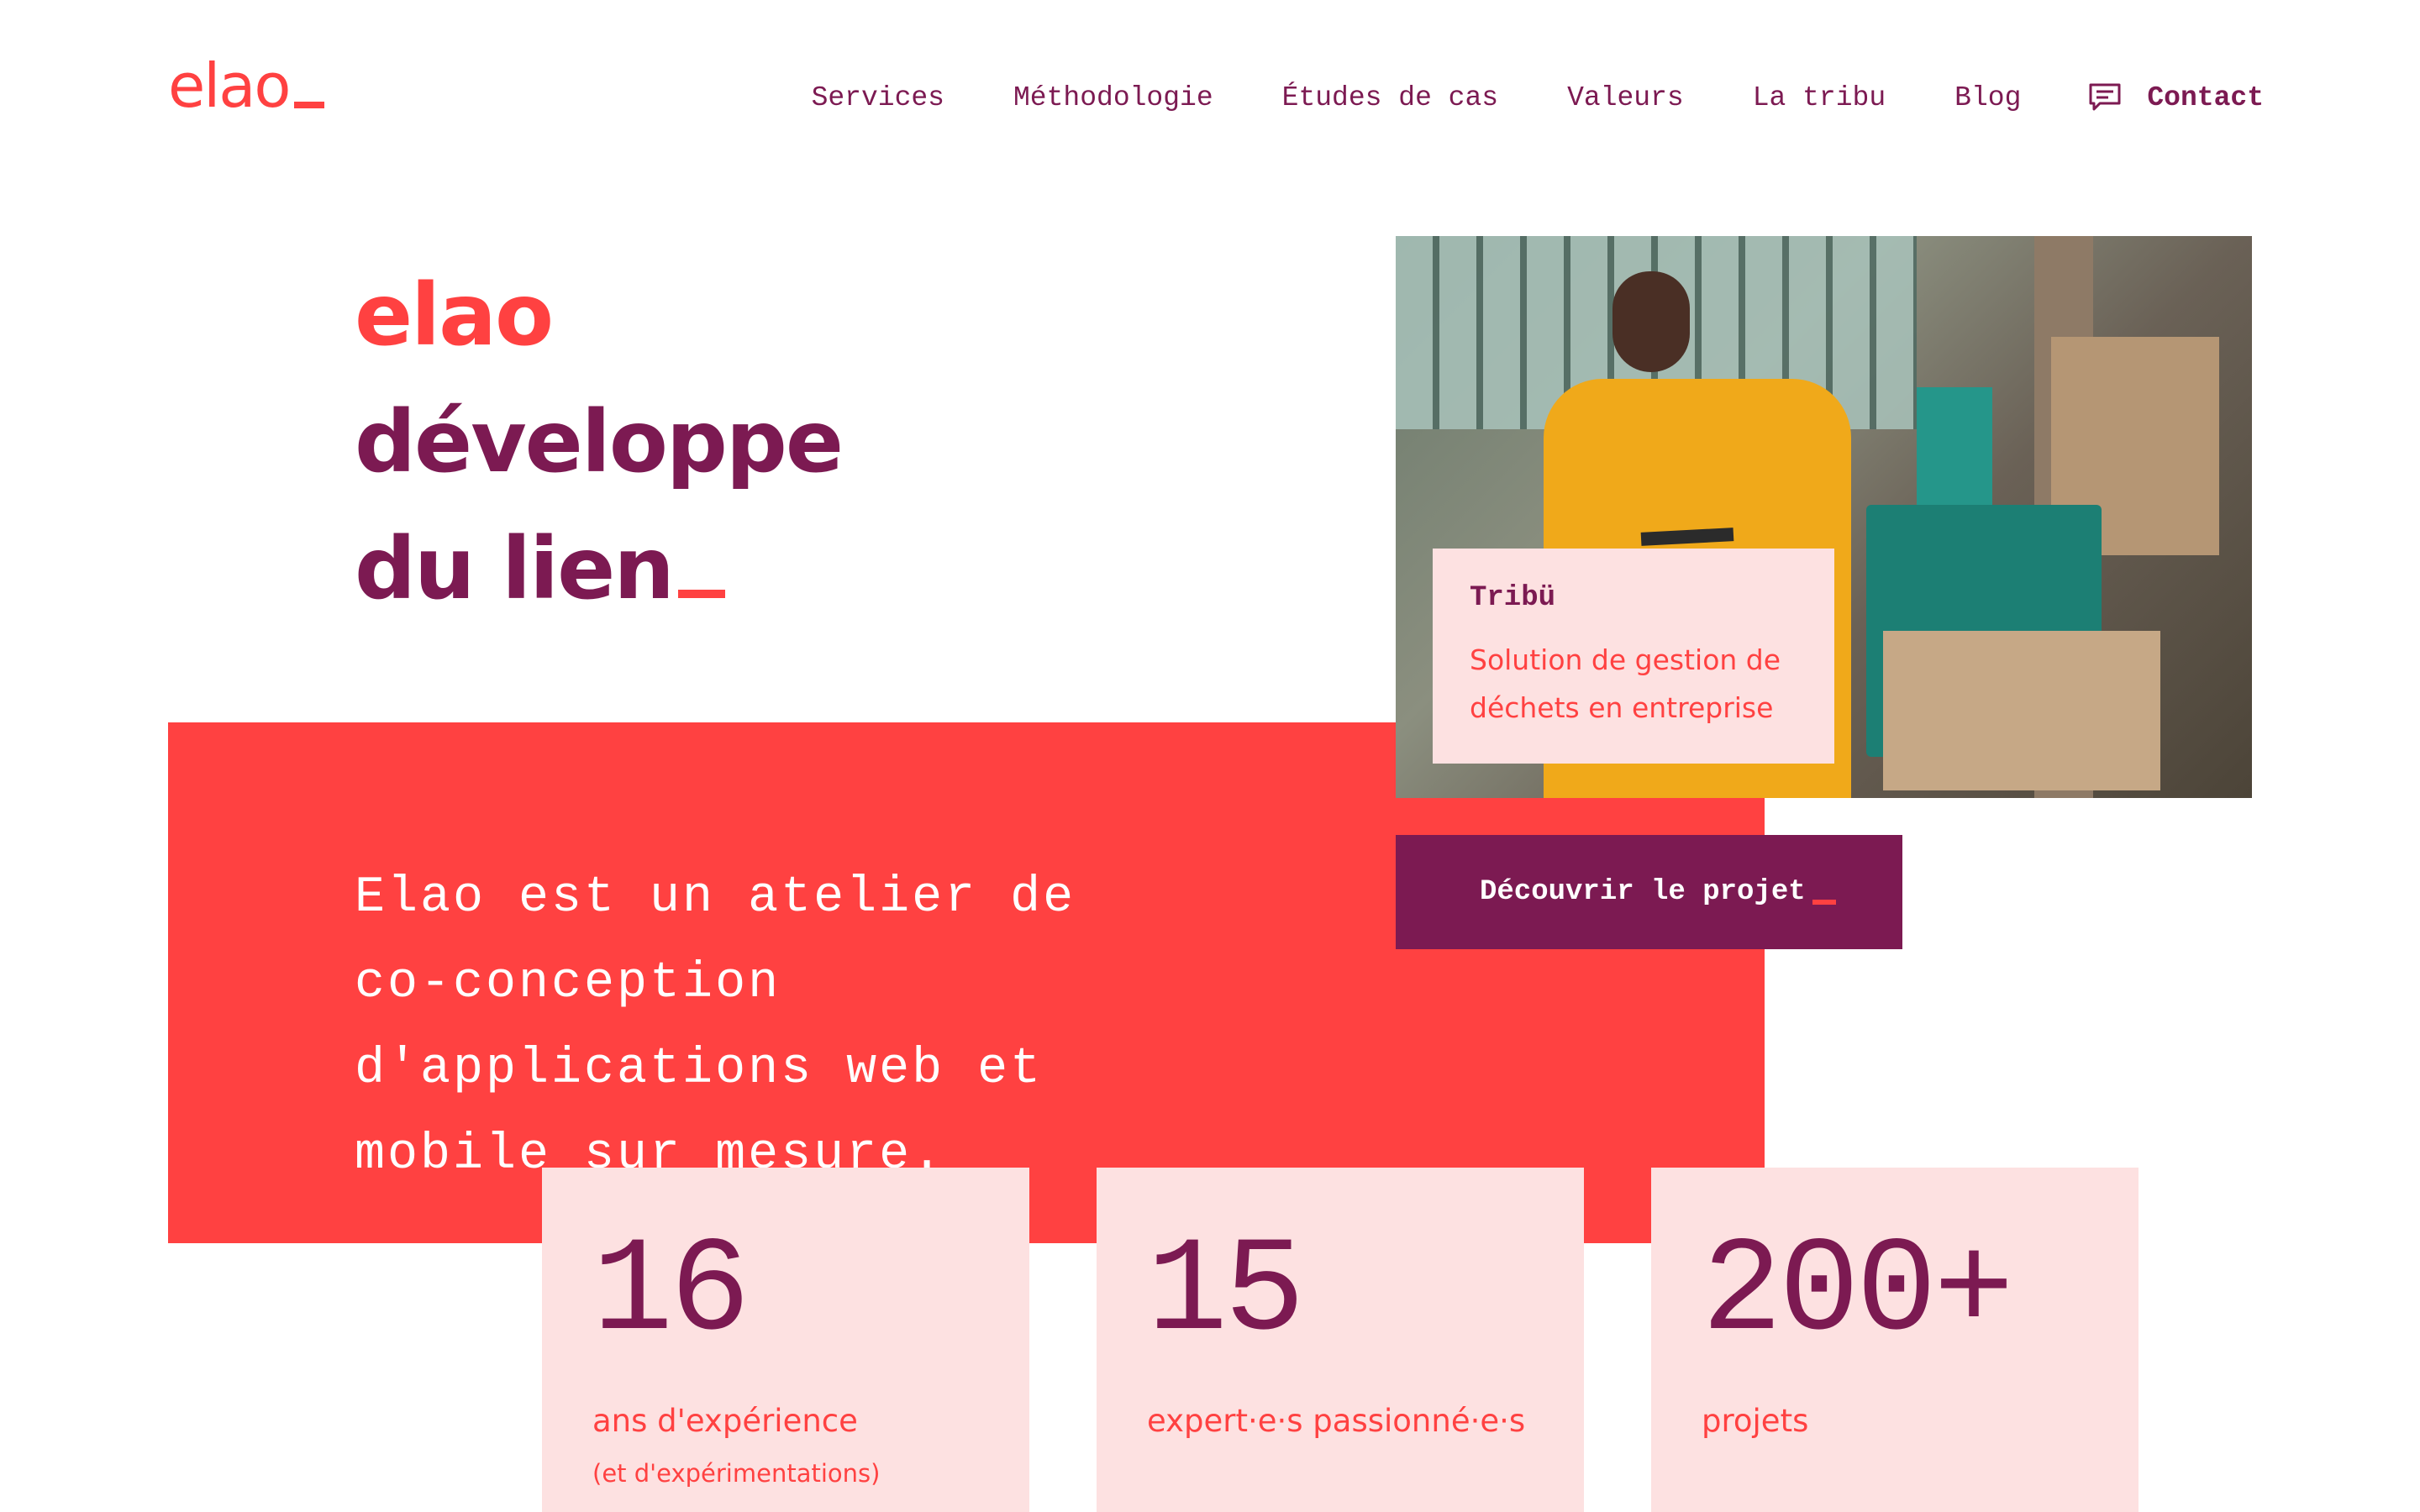 Image resolution: width=2420 pixels, height=1512 pixels. What do you see at coordinates (1643, 892) in the screenshot?
I see `discover-label: Découvrir le projet` at bounding box center [1643, 892].